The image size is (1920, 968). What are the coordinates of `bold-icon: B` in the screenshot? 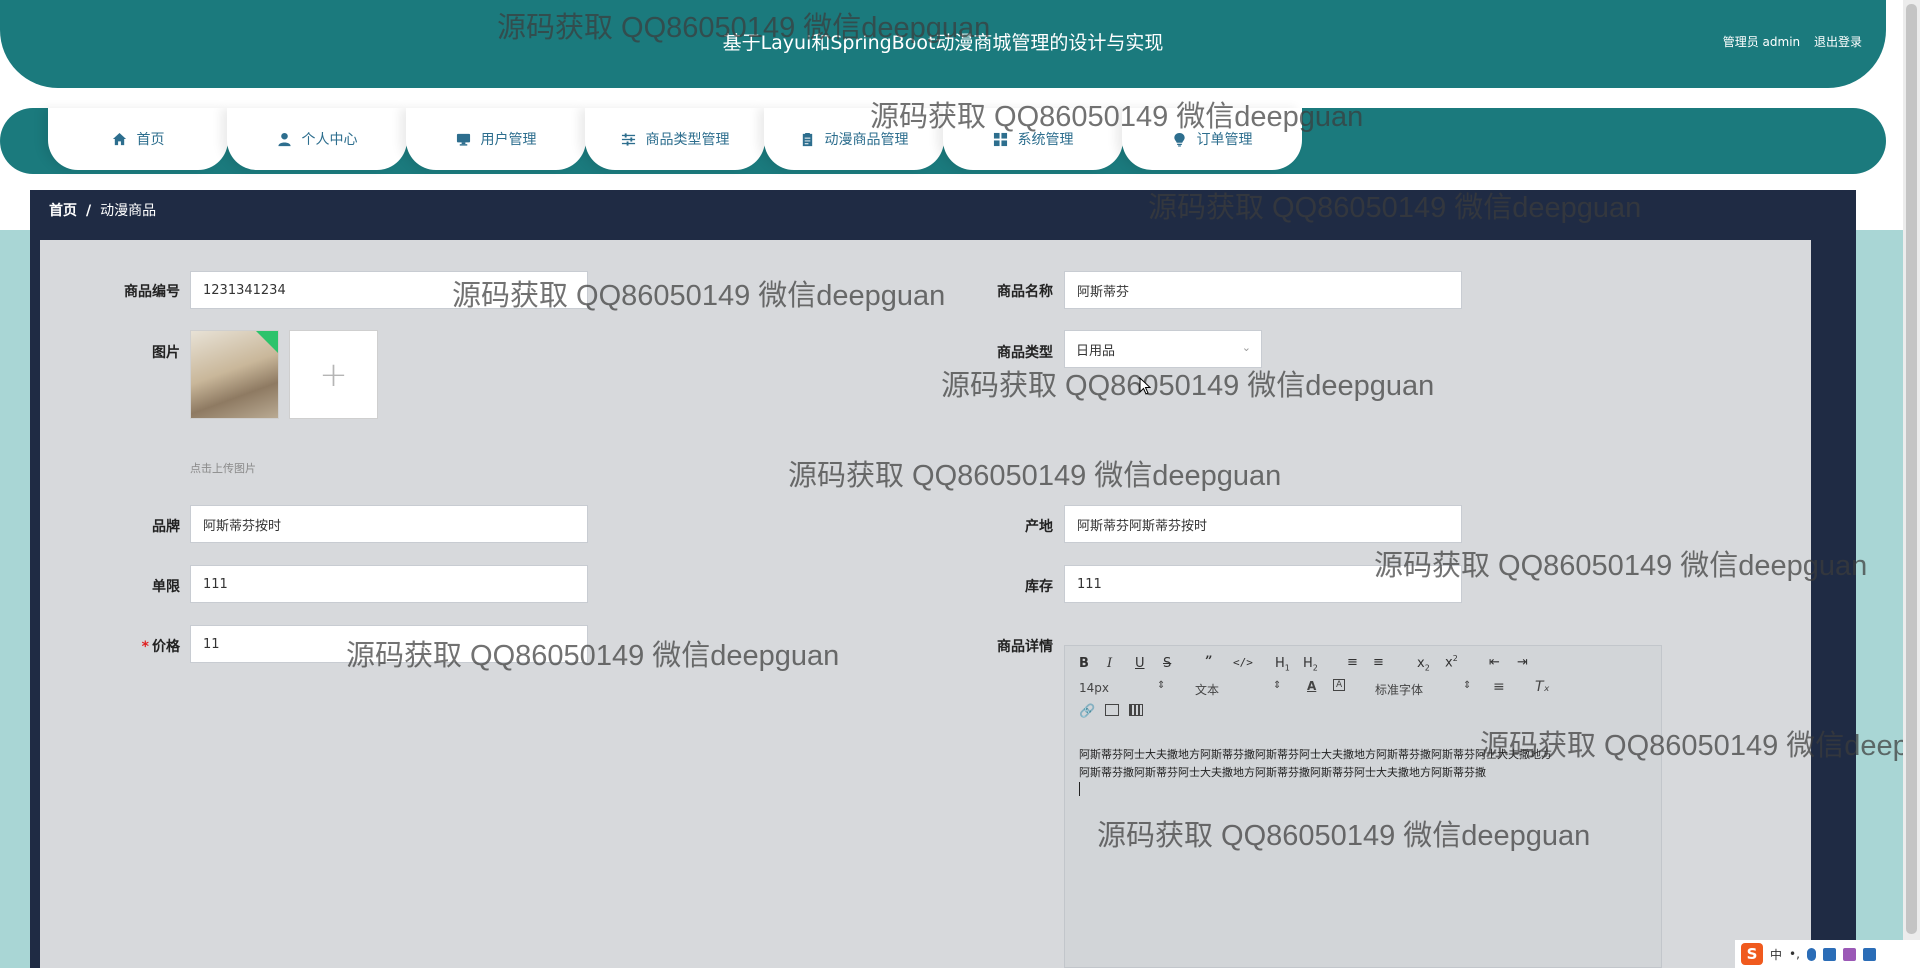 It's located at (1084, 663).